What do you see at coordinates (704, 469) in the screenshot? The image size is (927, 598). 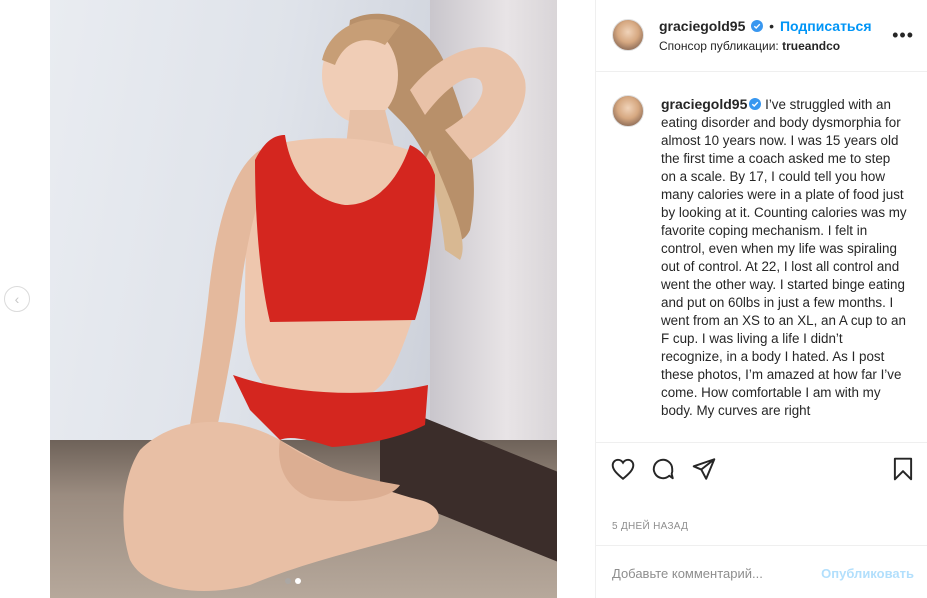 I see `paper-plane-icon` at bounding box center [704, 469].